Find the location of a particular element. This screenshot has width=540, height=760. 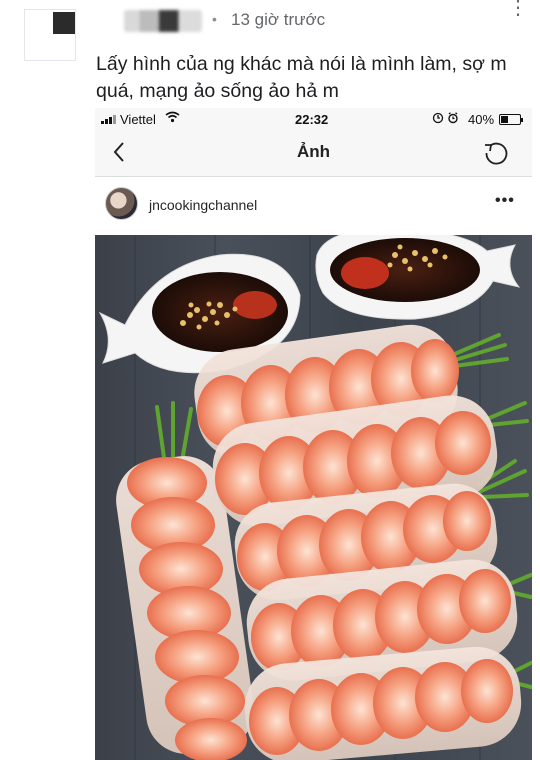

avatar-image is located at coordinates (64, 23).